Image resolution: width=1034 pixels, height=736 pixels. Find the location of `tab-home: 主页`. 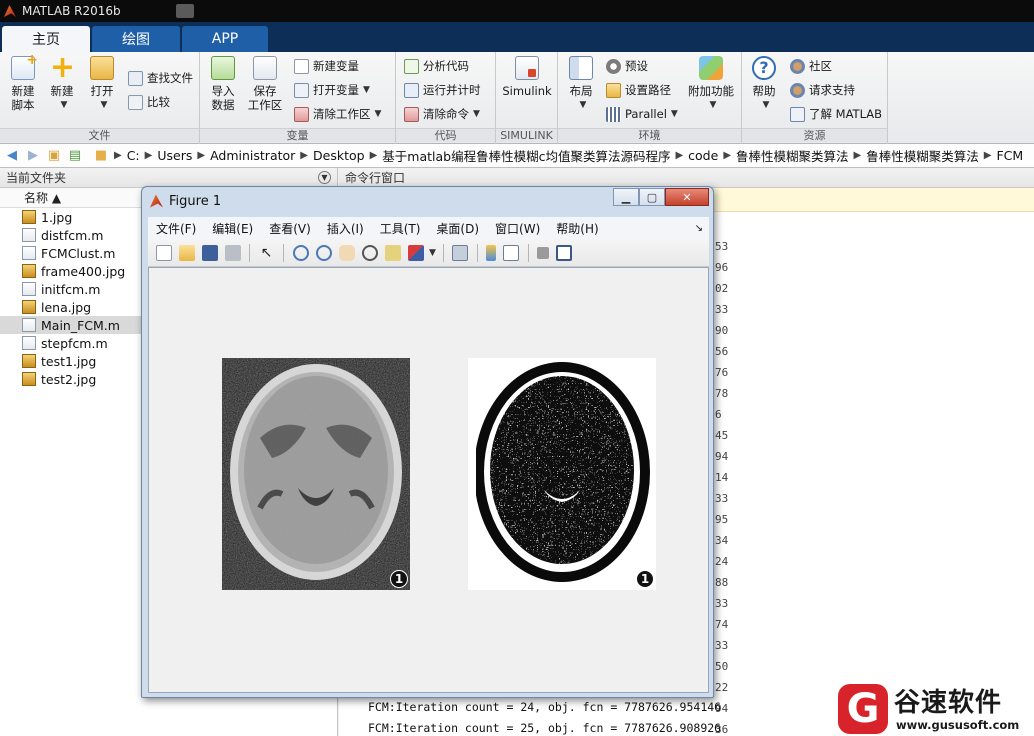

tab-home: 主页 is located at coordinates (46, 39).